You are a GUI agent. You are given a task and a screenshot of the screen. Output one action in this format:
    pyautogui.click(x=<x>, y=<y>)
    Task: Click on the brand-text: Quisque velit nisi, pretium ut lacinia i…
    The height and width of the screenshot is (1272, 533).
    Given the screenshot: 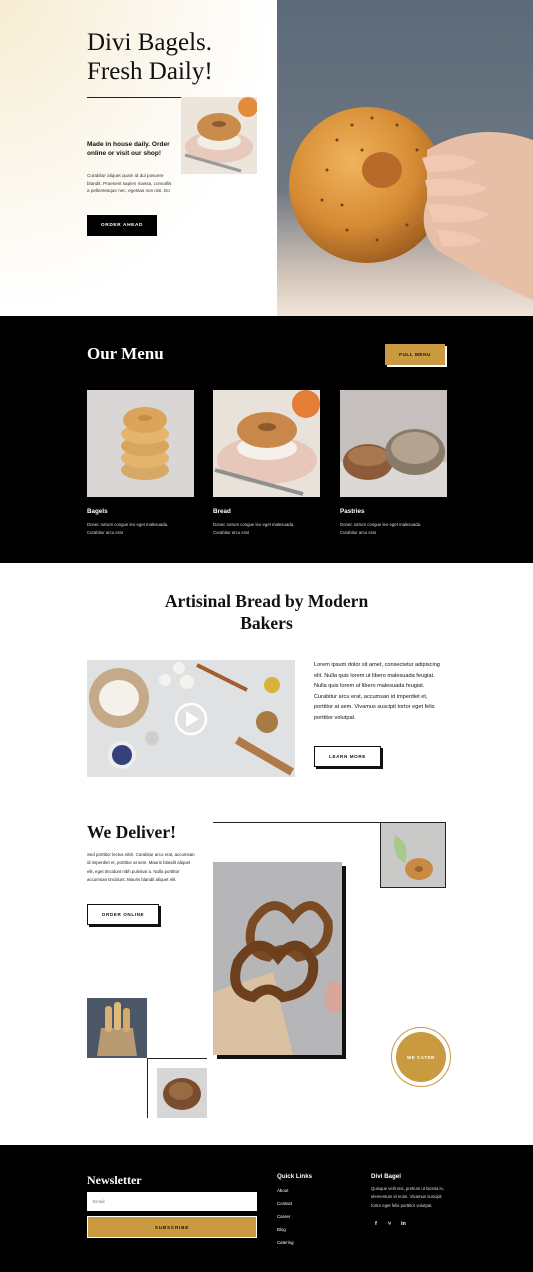 What is the action you would take?
    pyautogui.click(x=408, y=1197)
    